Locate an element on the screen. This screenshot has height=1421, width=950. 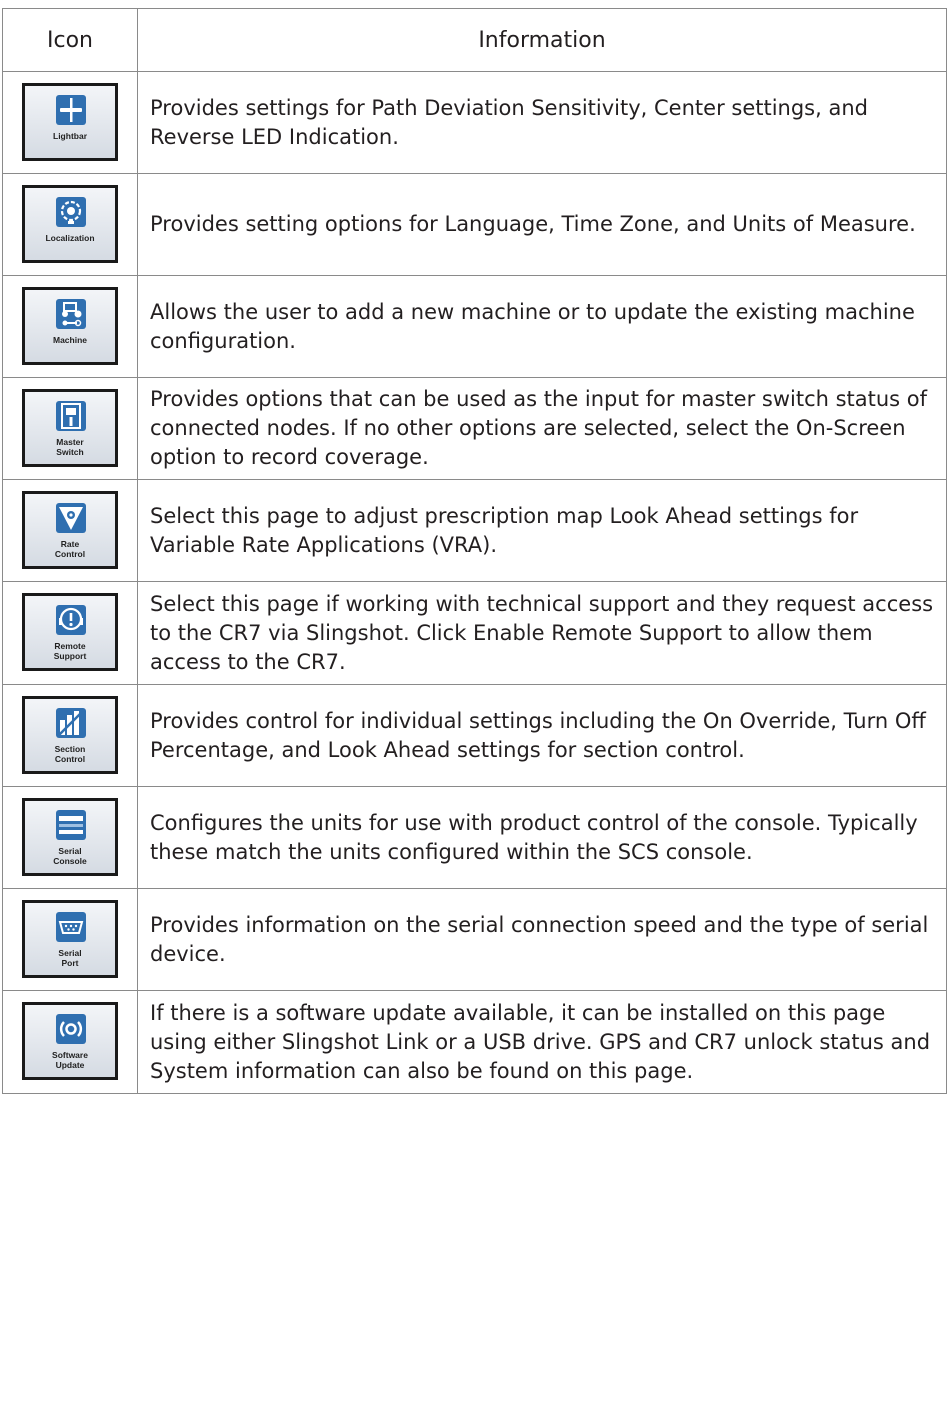
table-header-row: Icon Information is located at coordinates (474, 40).